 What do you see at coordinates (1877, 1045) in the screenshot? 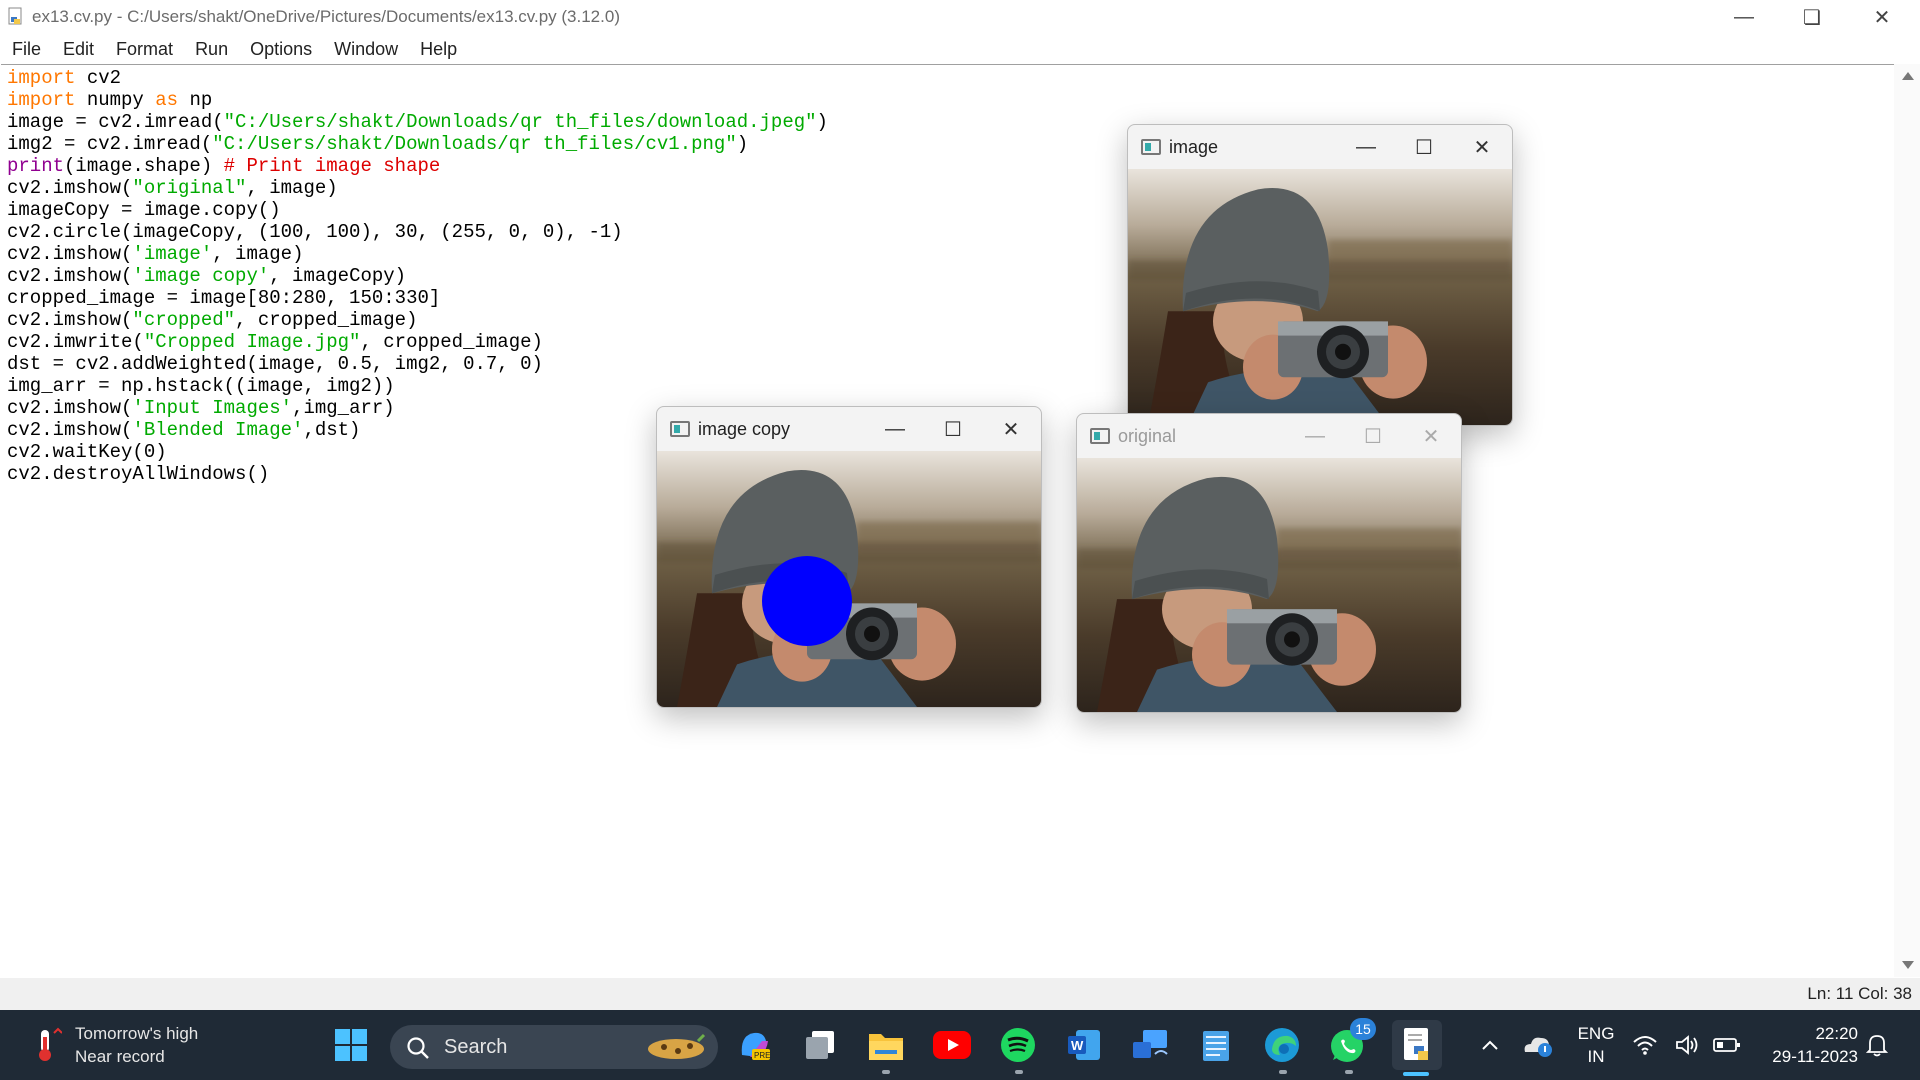
I see `notifications-button` at bounding box center [1877, 1045].